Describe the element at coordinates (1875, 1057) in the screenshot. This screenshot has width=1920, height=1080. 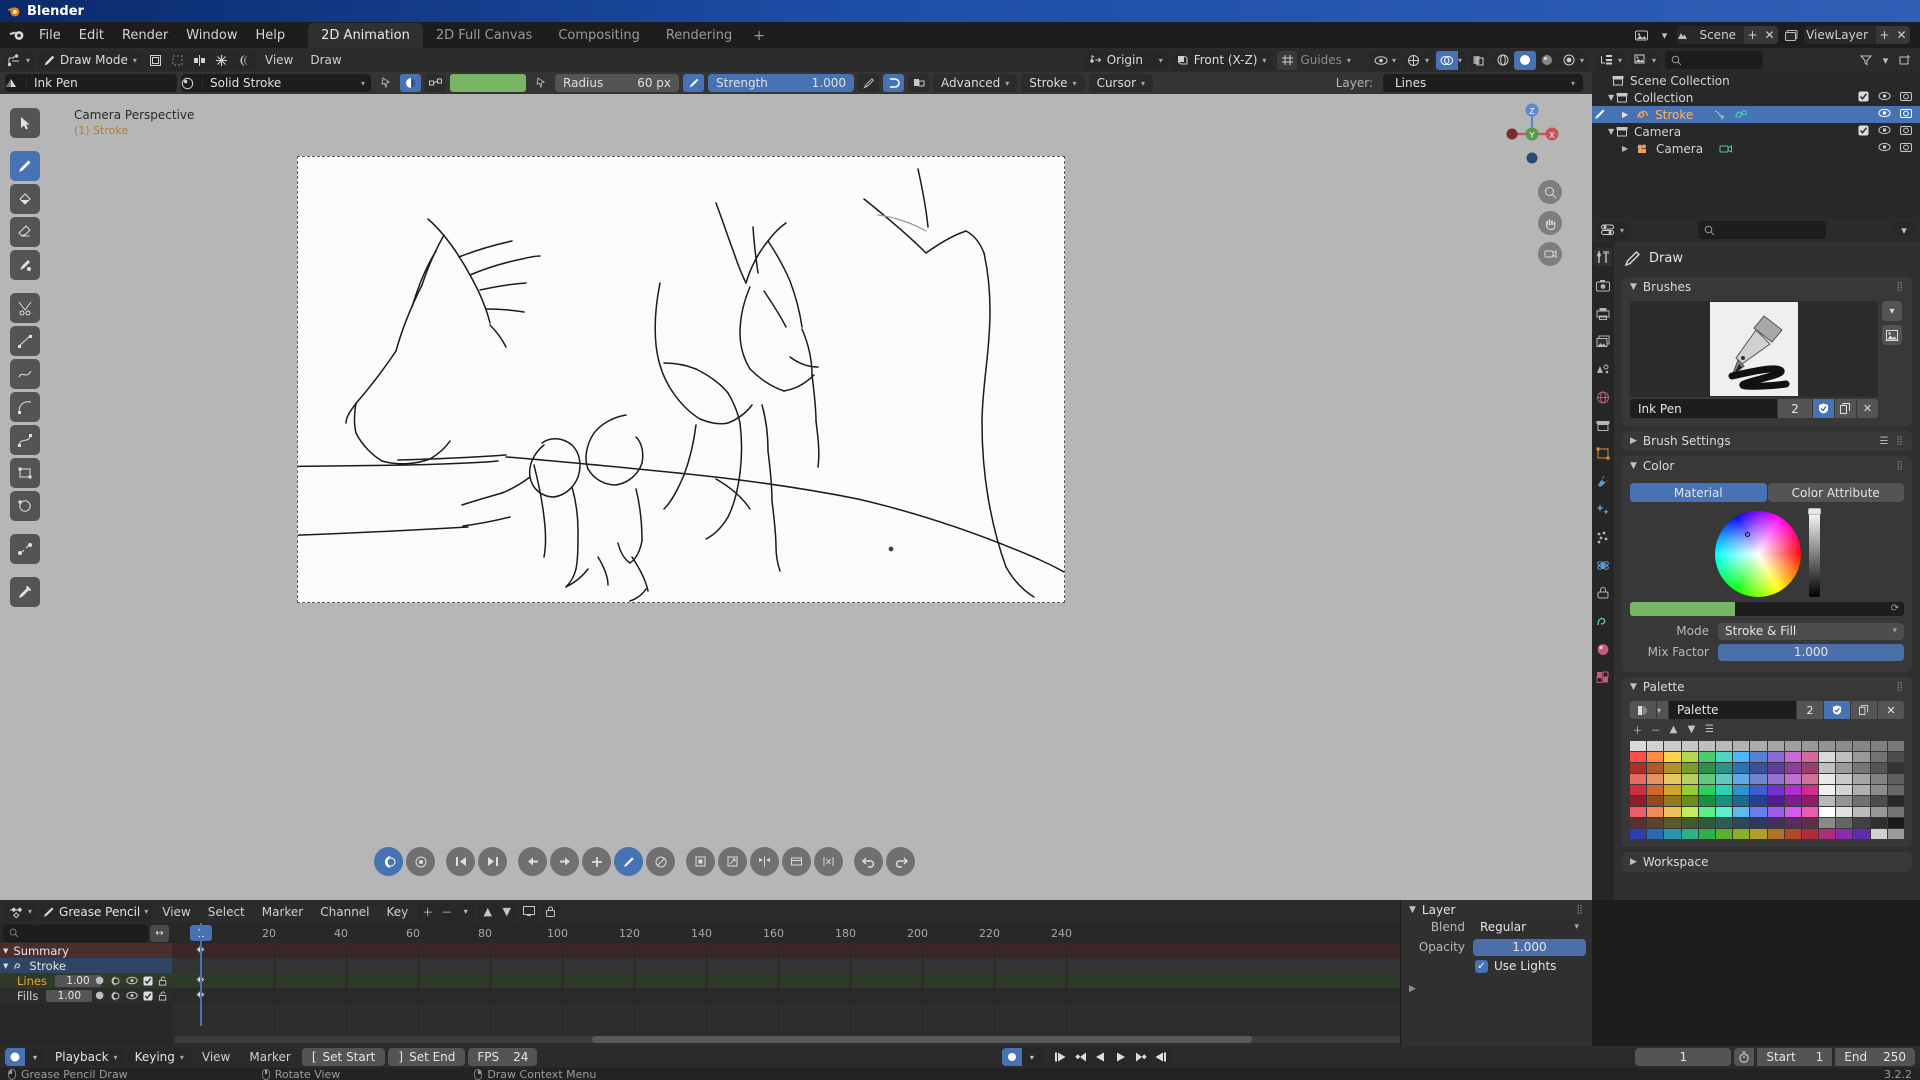
I see `end-frame-field: End 250` at that location.